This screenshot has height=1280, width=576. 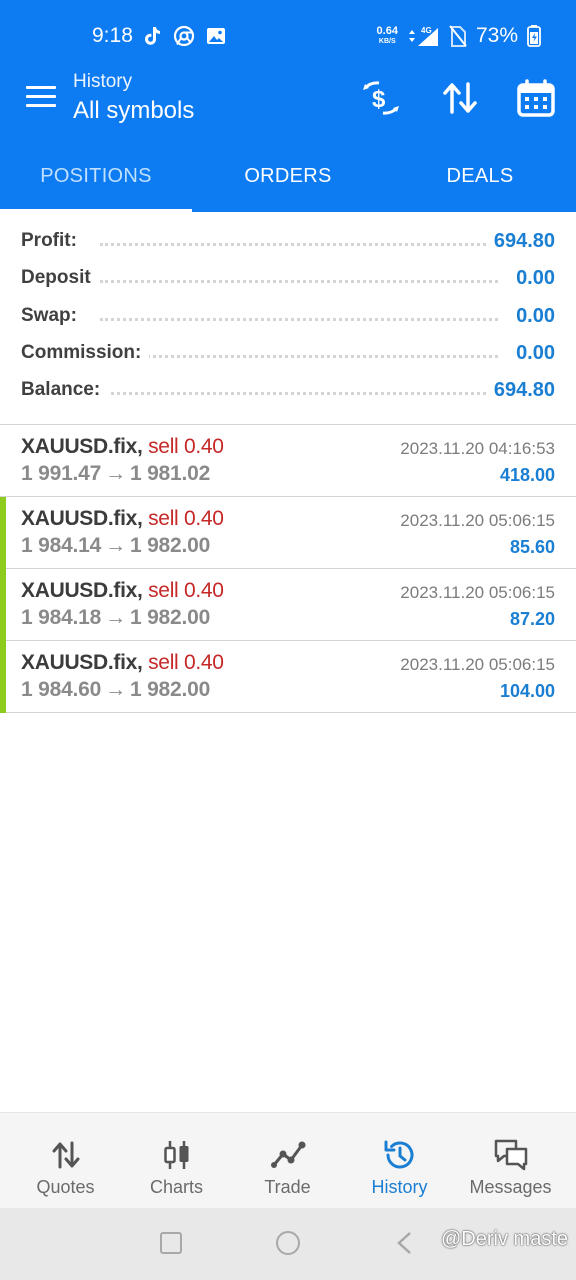 What do you see at coordinates (61, 689) in the screenshot?
I see `open-price: 1 984.60` at bounding box center [61, 689].